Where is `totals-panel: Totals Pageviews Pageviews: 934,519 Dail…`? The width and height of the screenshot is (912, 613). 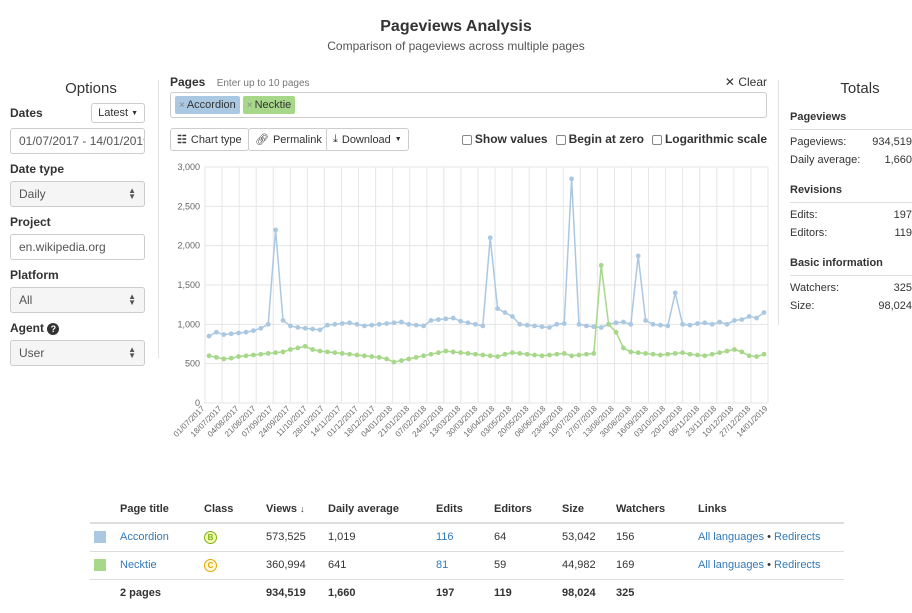
totals-panel: Totals Pageviews Pageviews: 934,519 Dail… is located at coordinates (845, 194).